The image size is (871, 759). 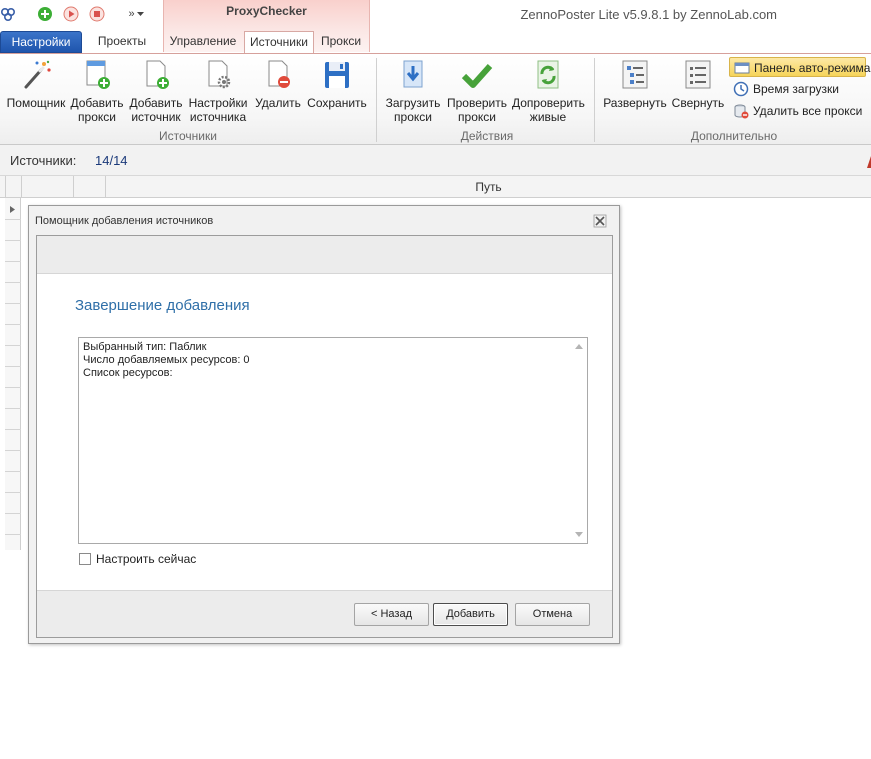 I want to click on collapse-list-icon, so click(x=698, y=74).